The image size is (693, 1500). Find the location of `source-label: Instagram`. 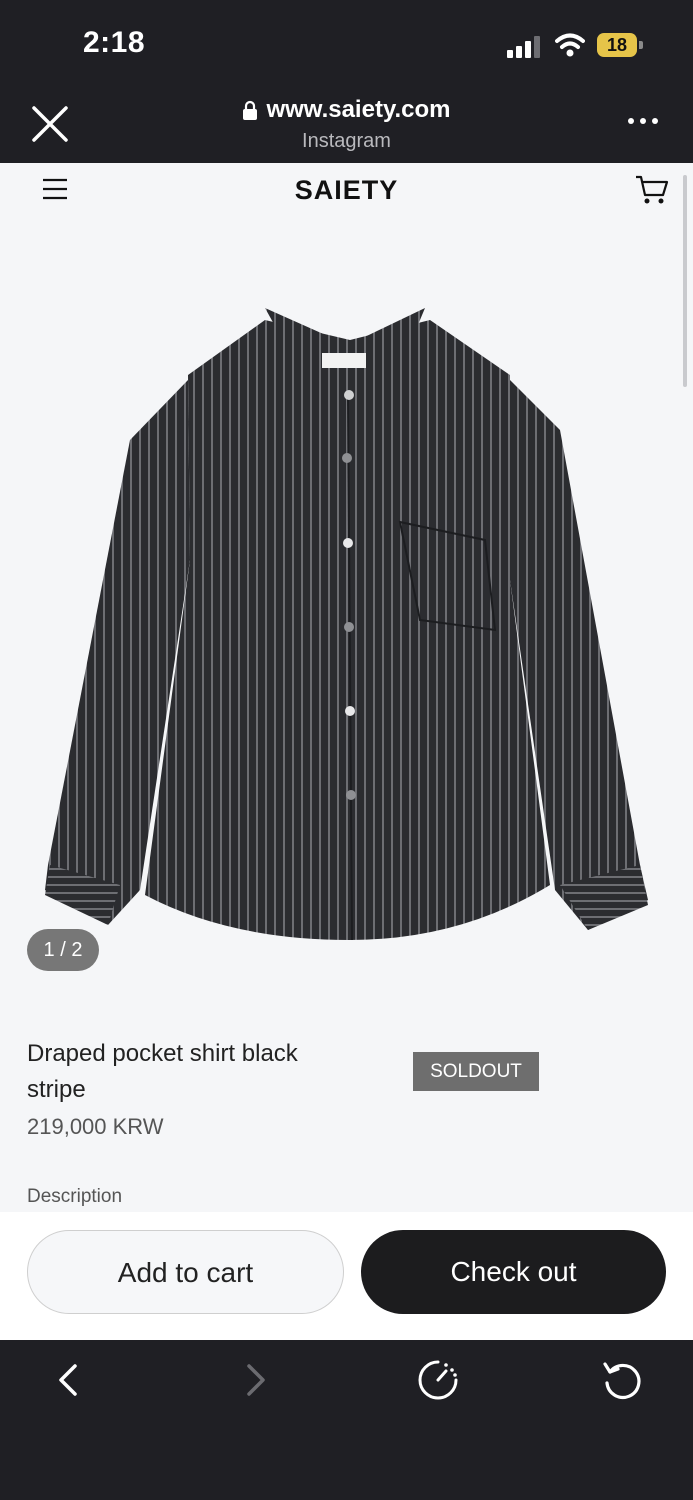

source-label: Instagram is located at coordinates (346, 141).